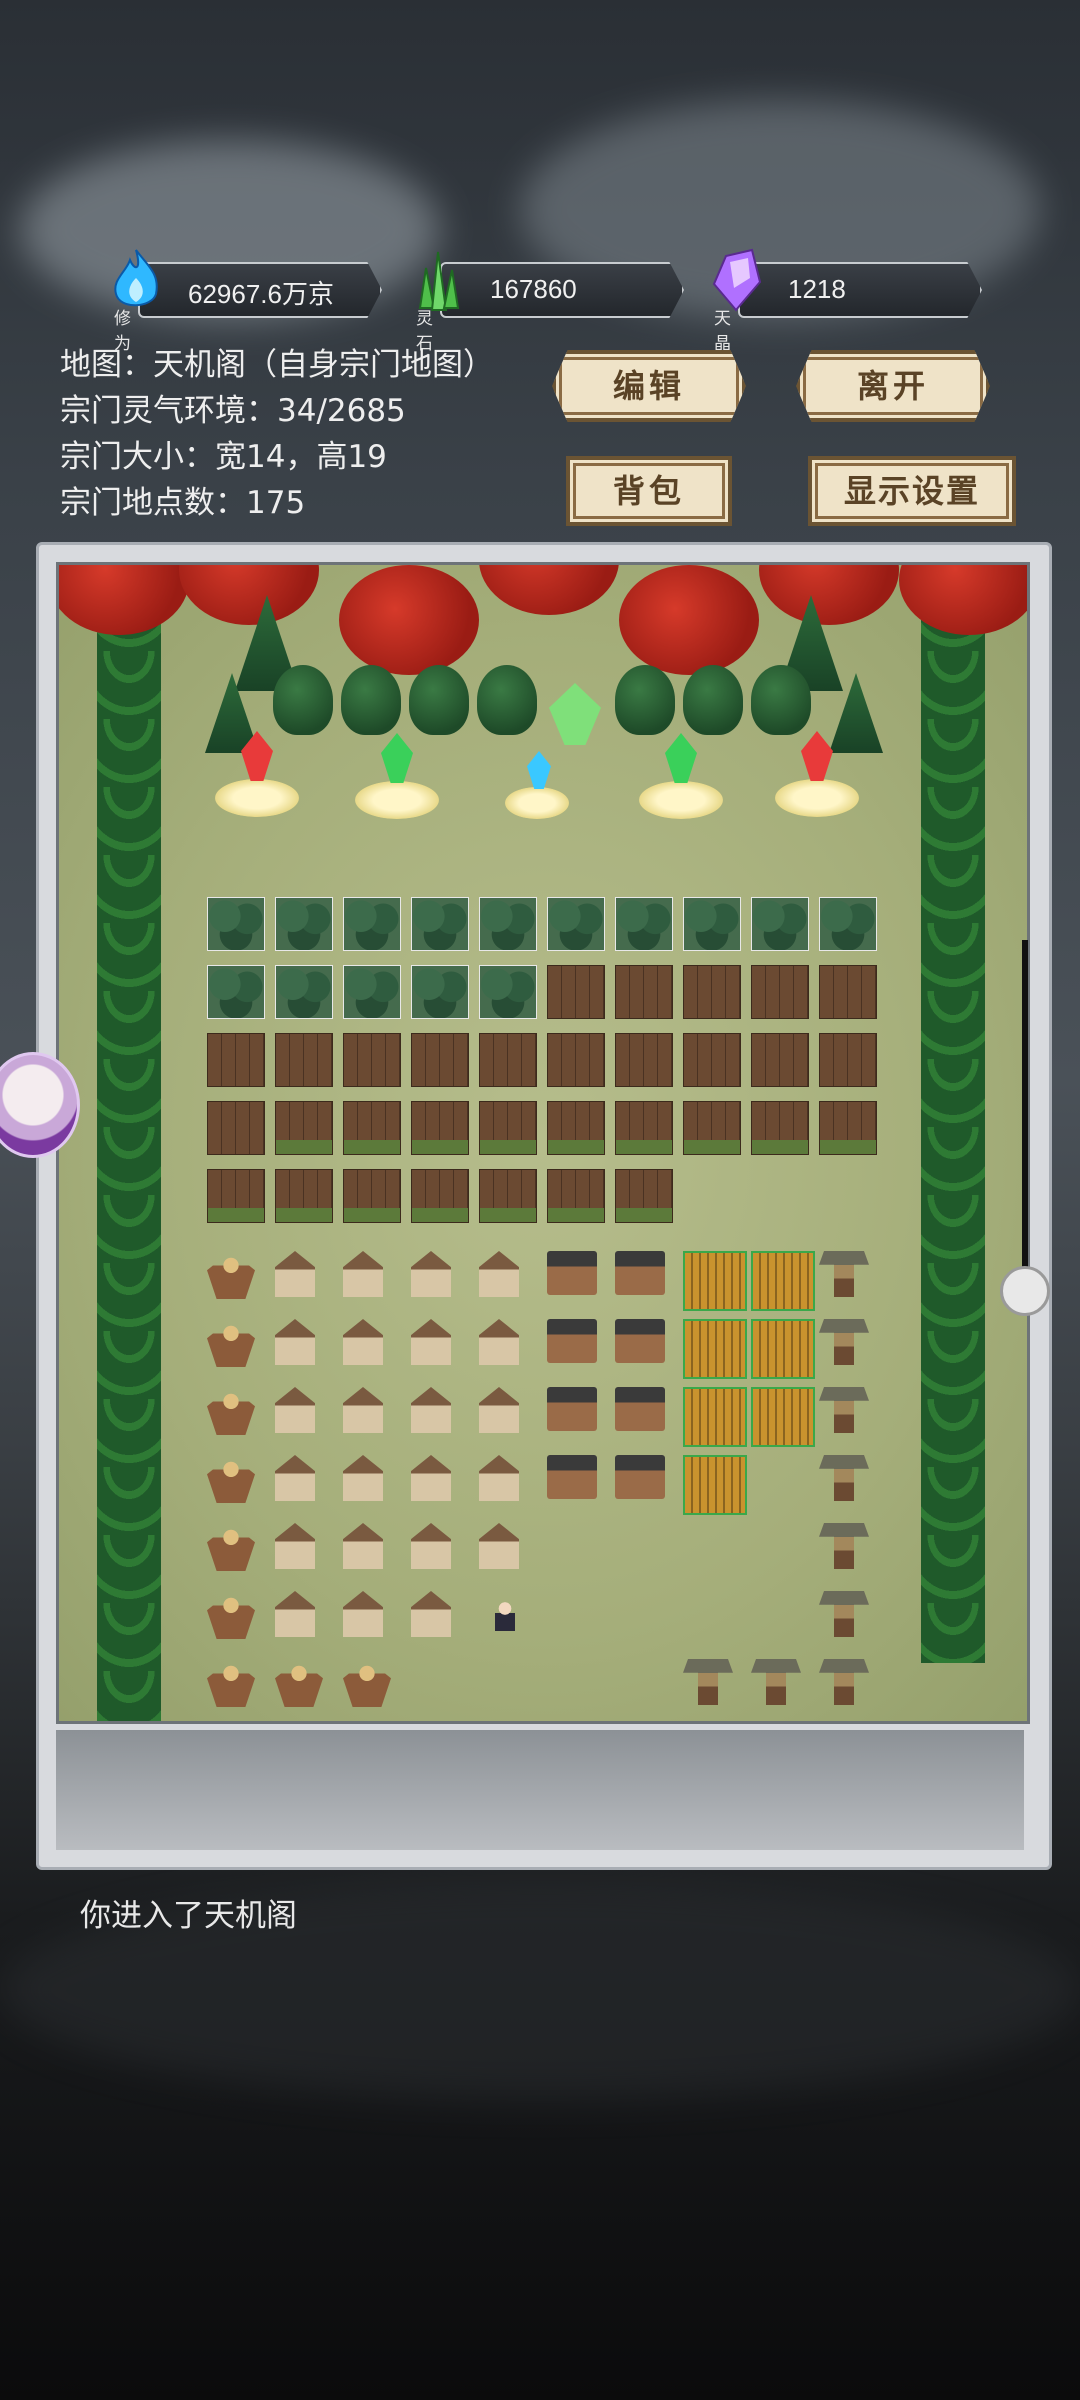  Describe the element at coordinates (912, 491) in the screenshot. I see `display-settings-button: 显示设置` at that location.